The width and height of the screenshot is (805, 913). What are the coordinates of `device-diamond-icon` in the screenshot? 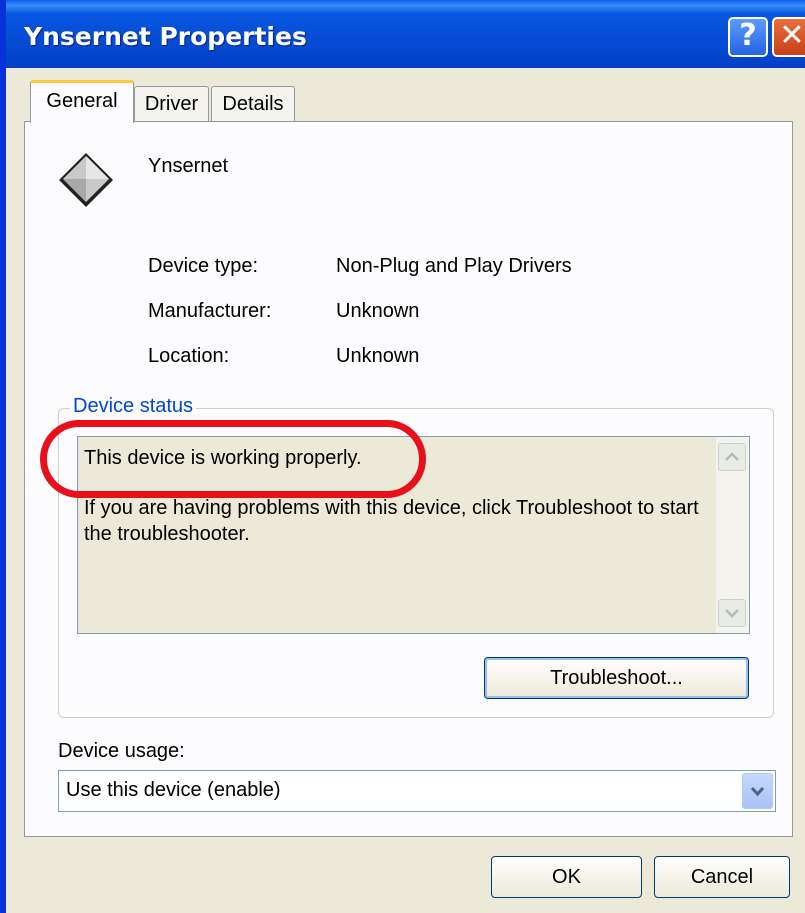 It's located at (86, 180).